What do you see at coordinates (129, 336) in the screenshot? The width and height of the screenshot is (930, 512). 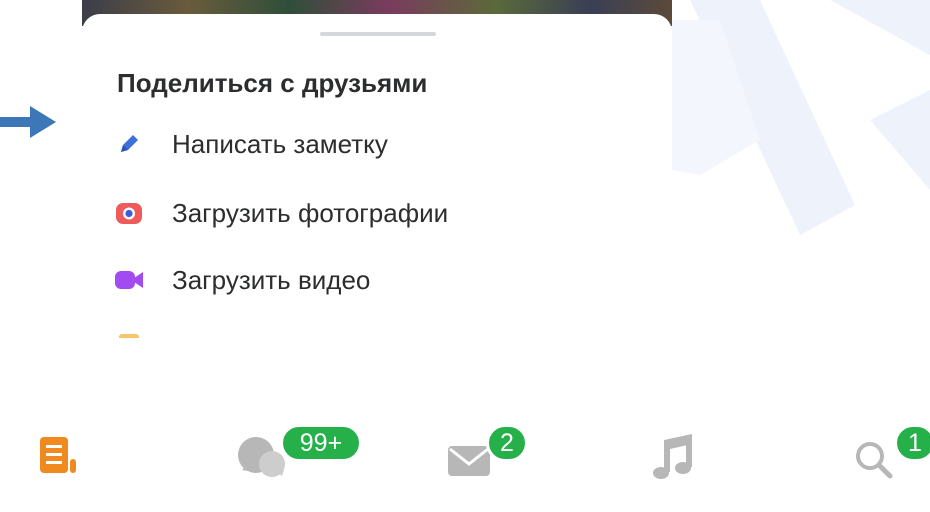 I see `next-item-icon-peek` at bounding box center [129, 336].